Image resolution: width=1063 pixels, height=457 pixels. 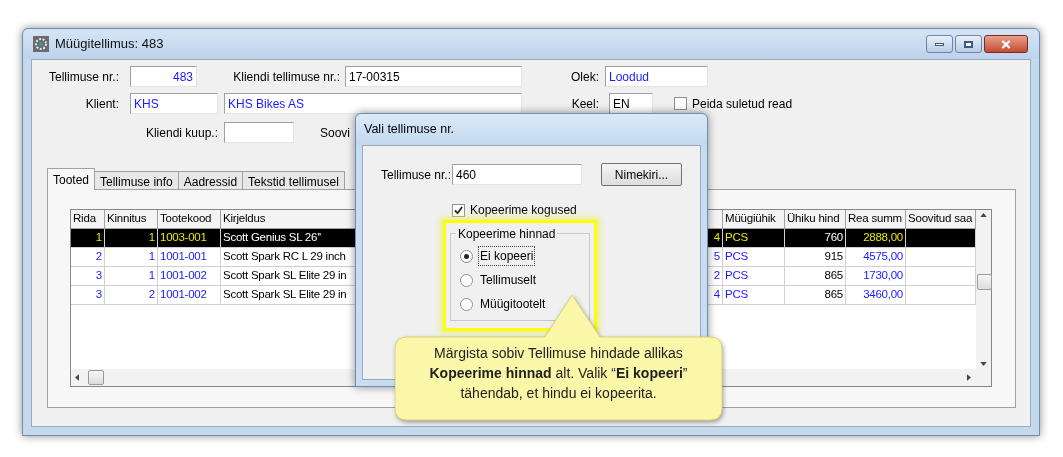 I want to click on table-cell-text: 1001-001, so click(x=183, y=257).